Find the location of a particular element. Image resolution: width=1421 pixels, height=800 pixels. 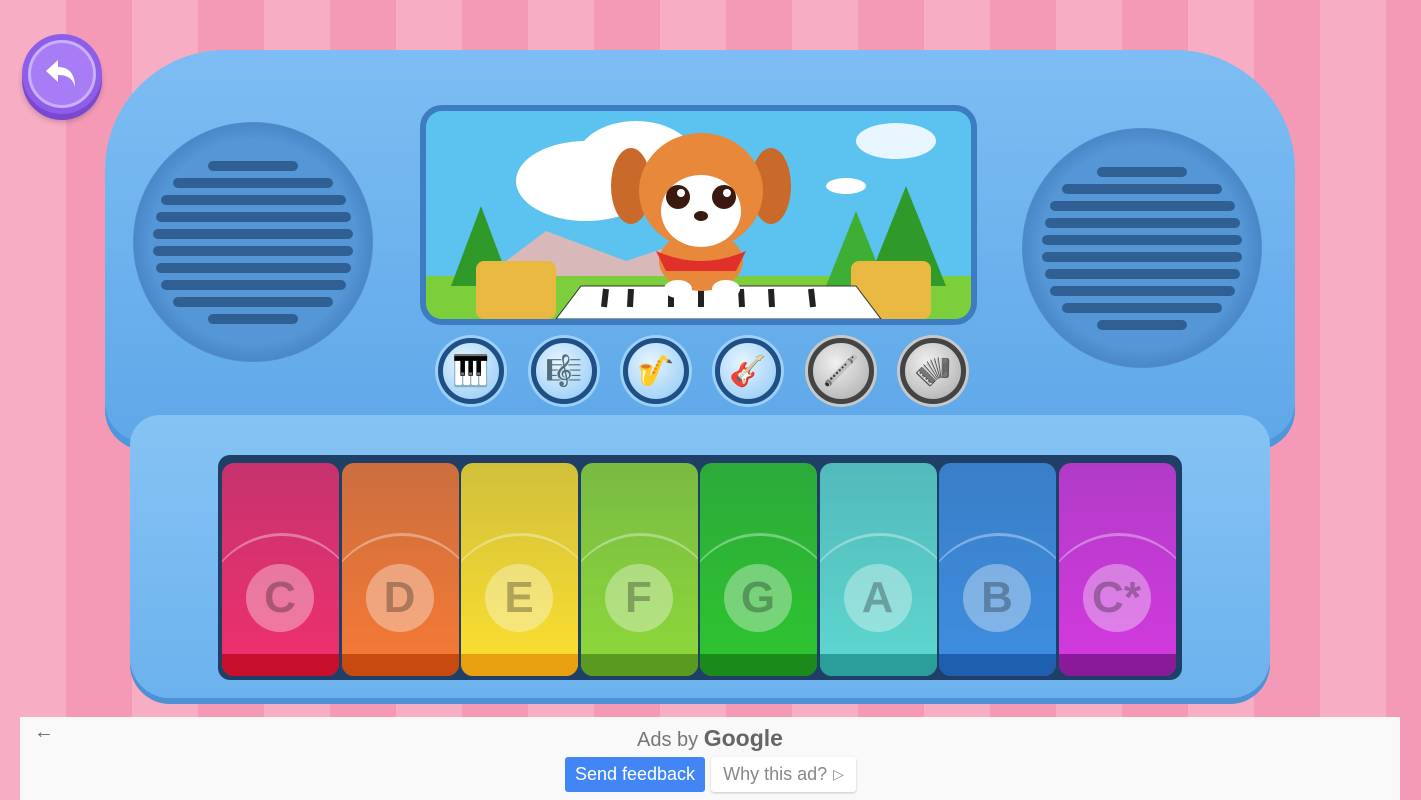

instrument-accordion-button: 🪗 is located at coordinates (933, 371).